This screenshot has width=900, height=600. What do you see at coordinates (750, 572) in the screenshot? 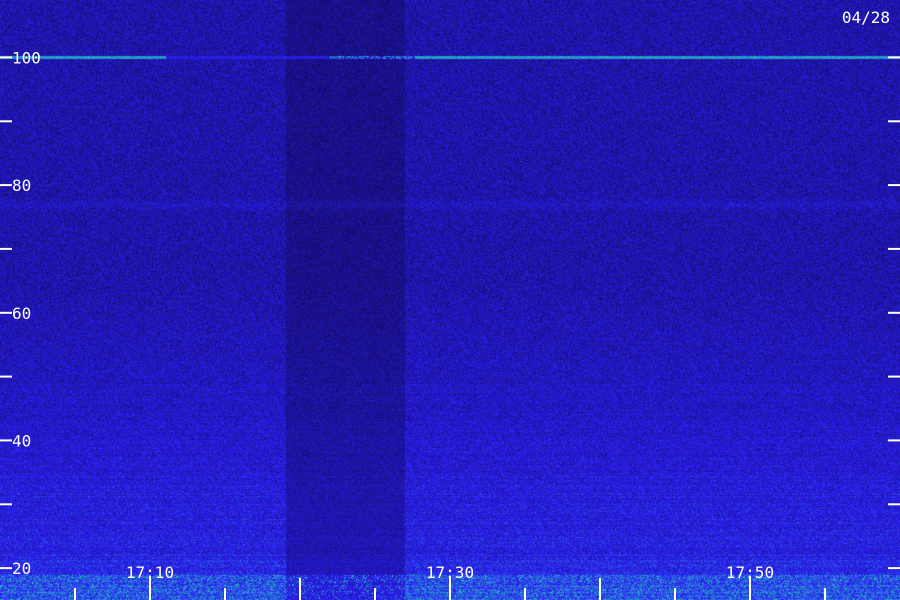
I see `x-tick-label: 17:50` at bounding box center [750, 572].